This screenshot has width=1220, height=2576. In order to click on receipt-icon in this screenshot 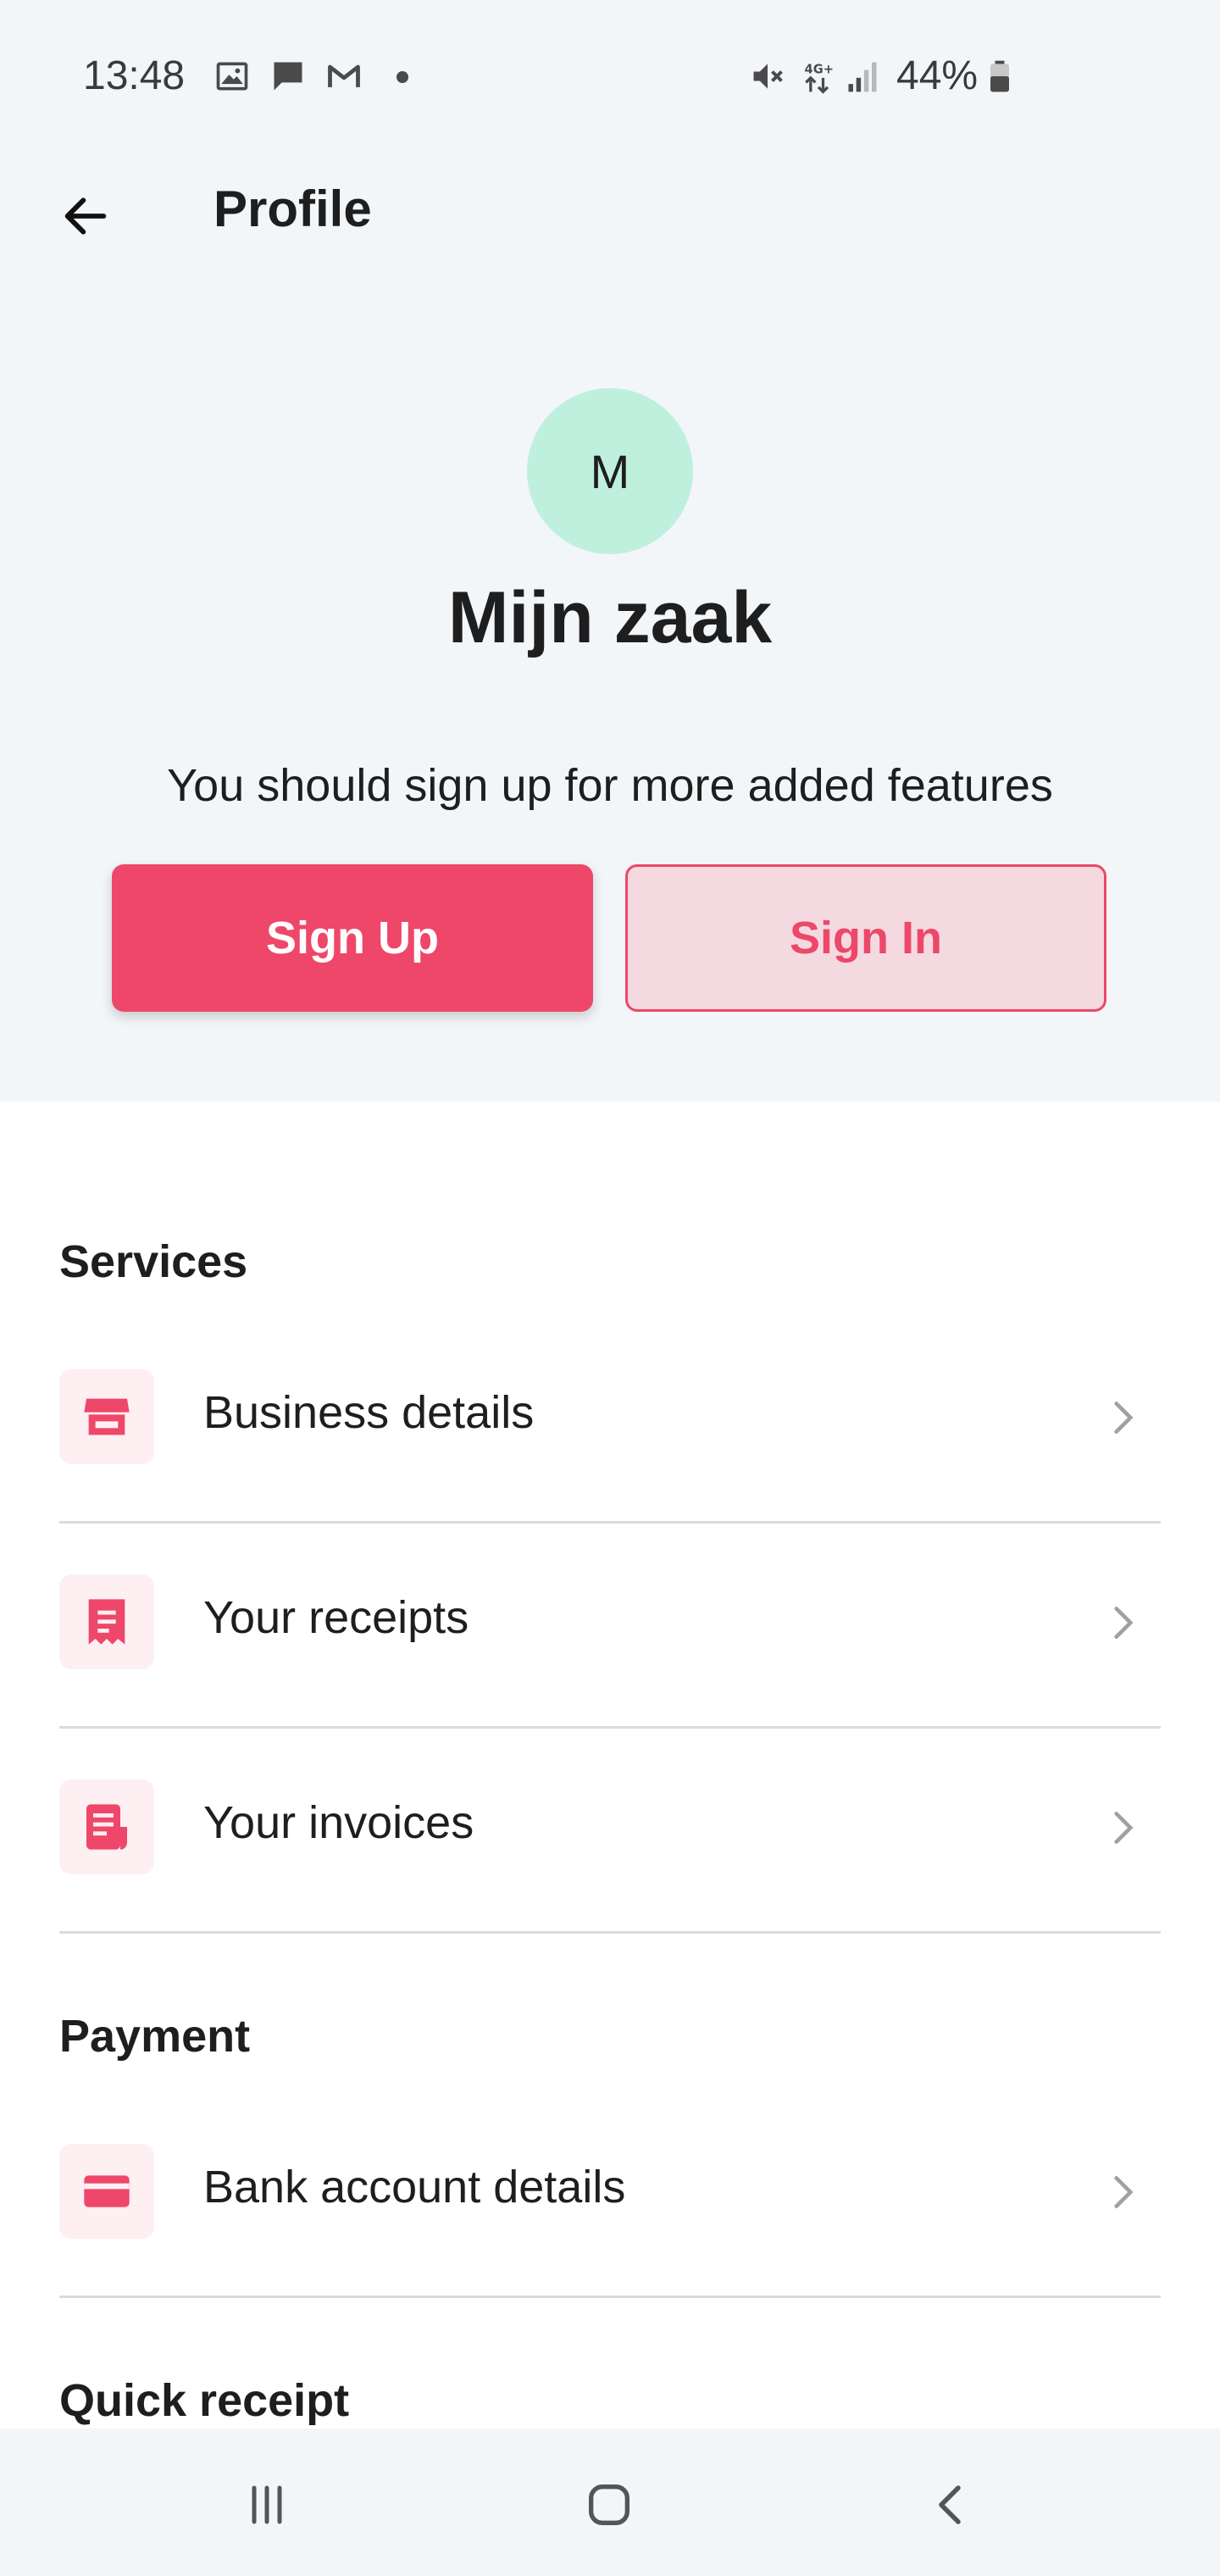, I will do `click(106, 1622)`.